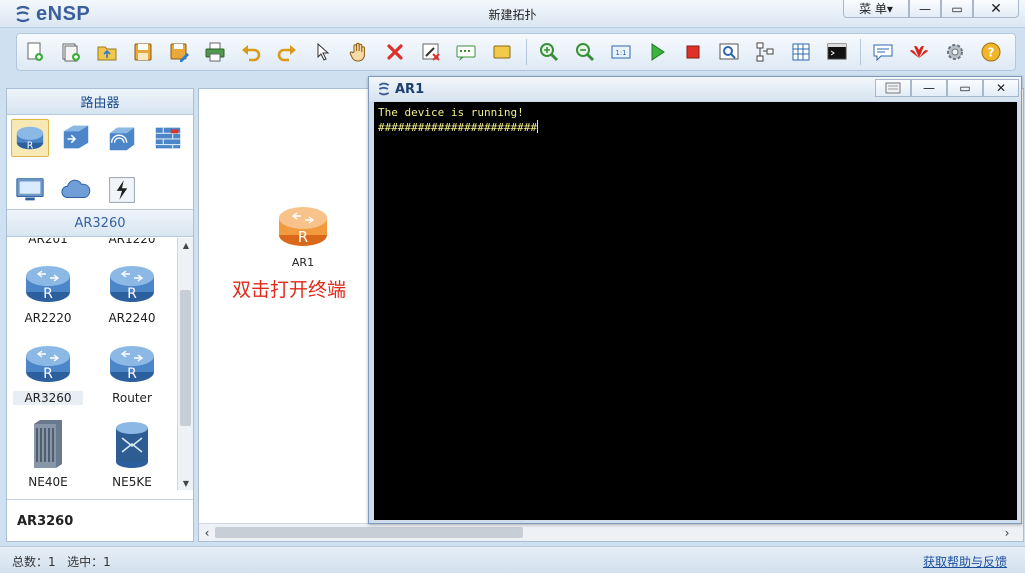  Describe the element at coordinates (695, 89) in the screenshot. I see `terminal-title-bar: AR1 — ▭ ✕` at that location.